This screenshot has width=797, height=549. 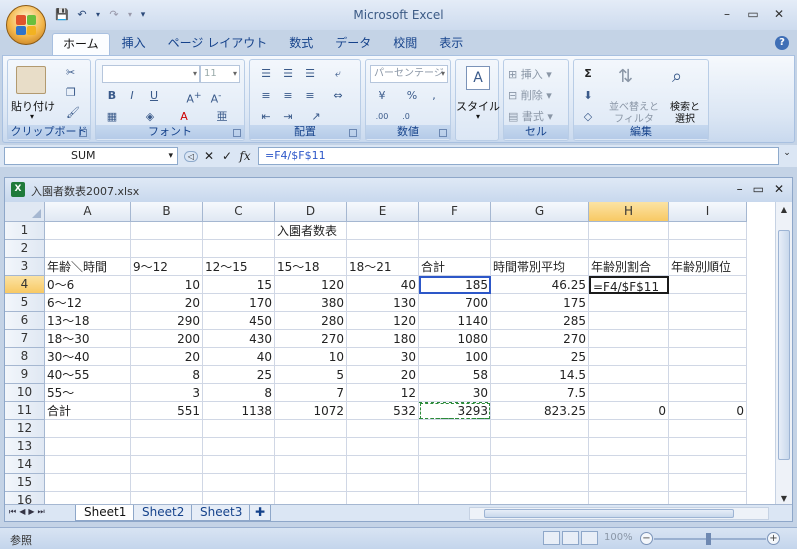 What do you see at coordinates (382, 96) in the screenshot?
I see `currency-icon: ¥` at bounding box center [382, 96].